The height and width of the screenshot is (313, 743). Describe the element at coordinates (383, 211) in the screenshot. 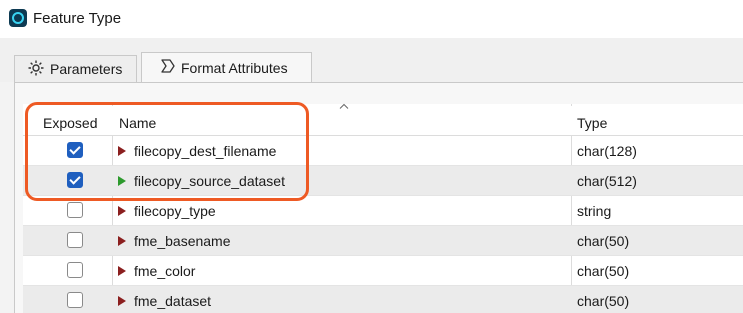

I see `table-row: filecopy_type string` at that location.